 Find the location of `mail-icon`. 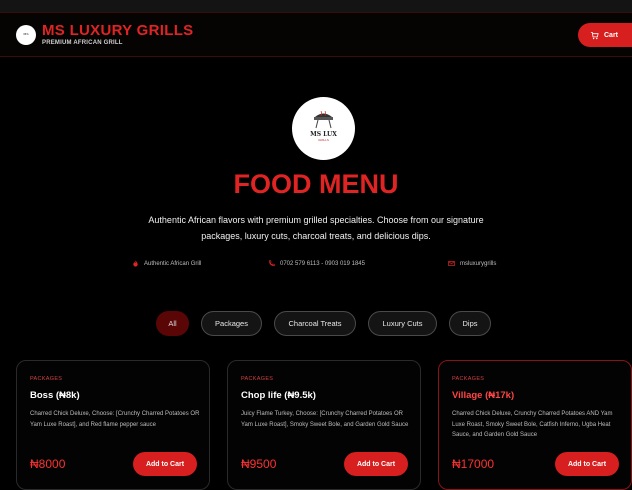

mail-icon is located at coordinates (451, 263).